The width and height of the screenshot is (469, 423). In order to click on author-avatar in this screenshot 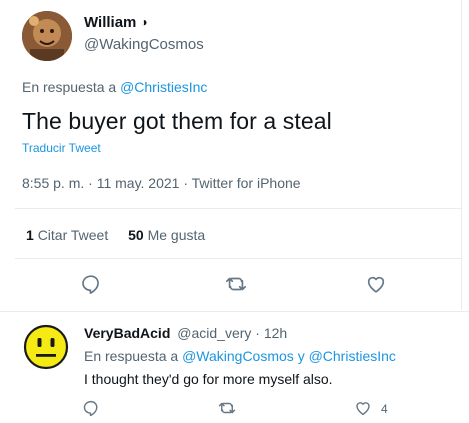, I will do `click(47, 36)`.